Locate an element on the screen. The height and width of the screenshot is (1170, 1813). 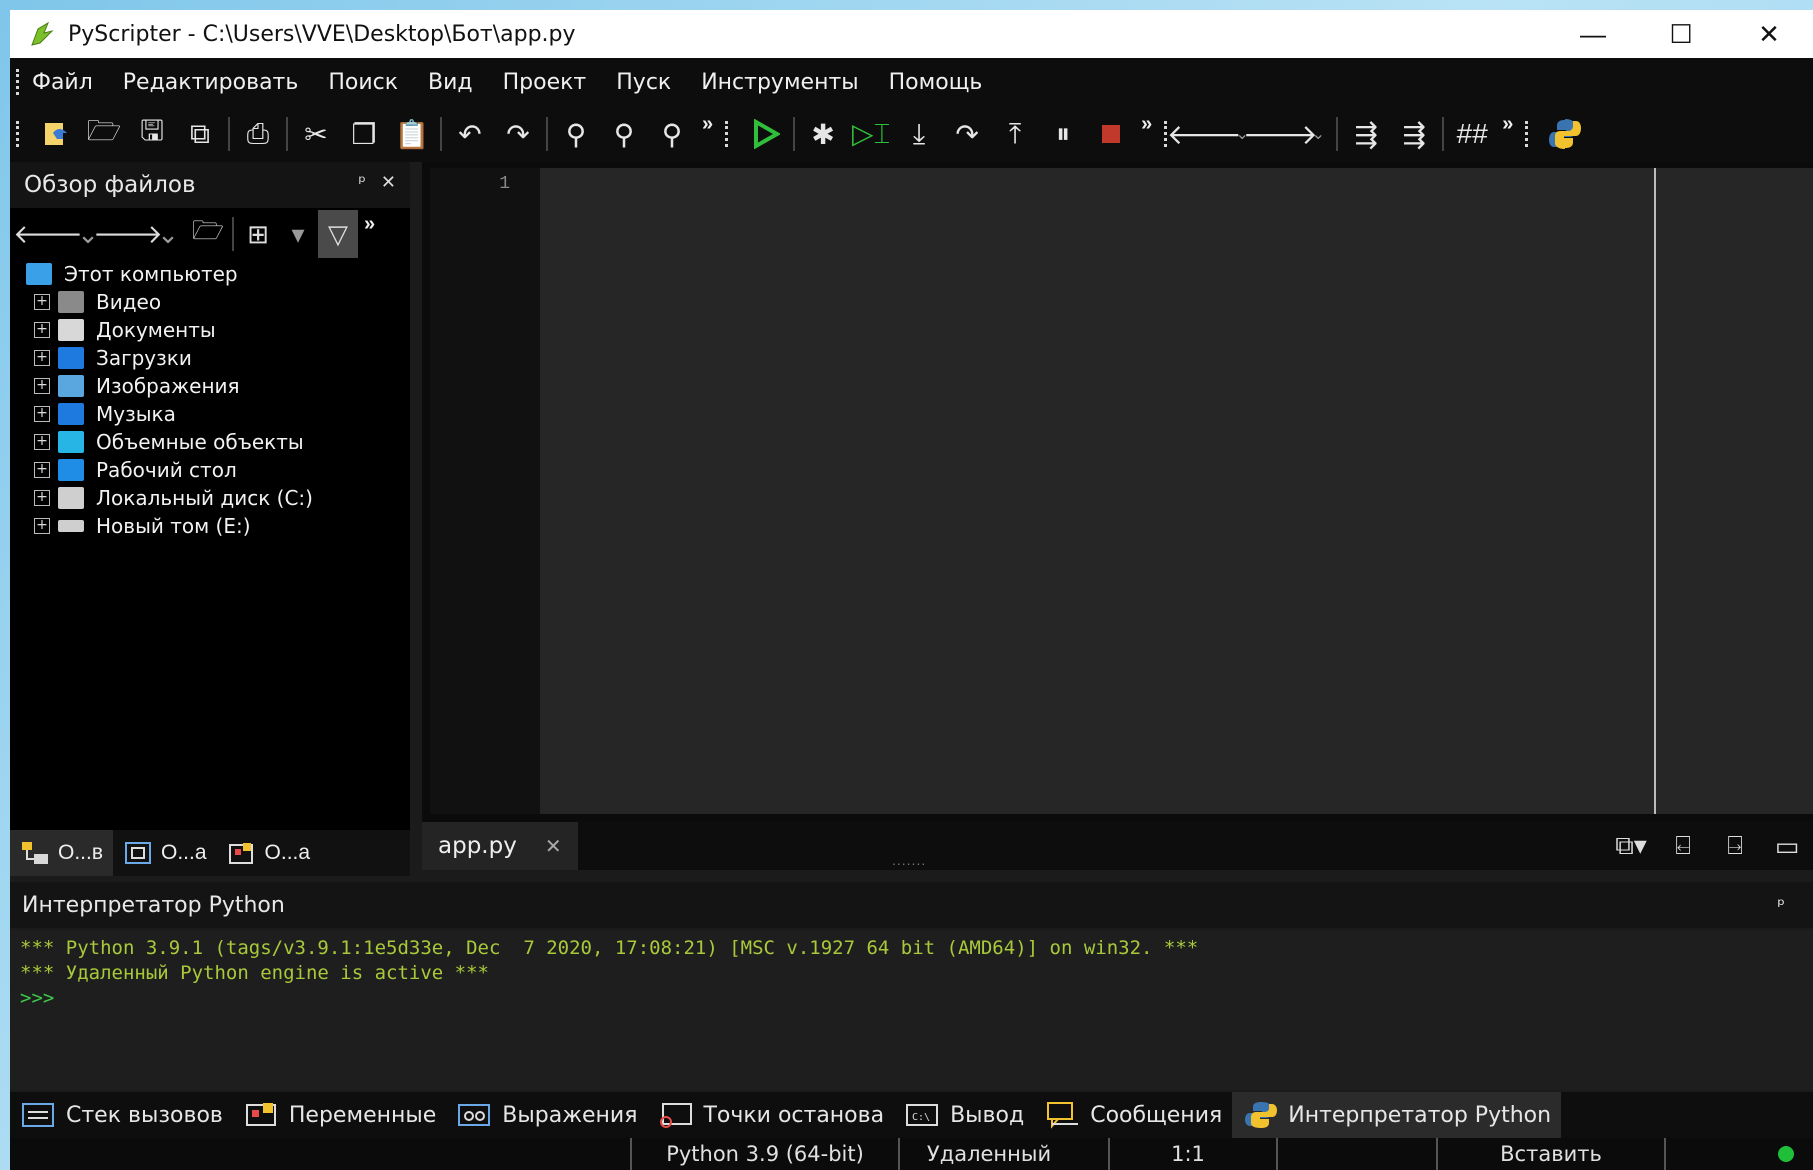
python-icon is located at coordinates (1565, 134).